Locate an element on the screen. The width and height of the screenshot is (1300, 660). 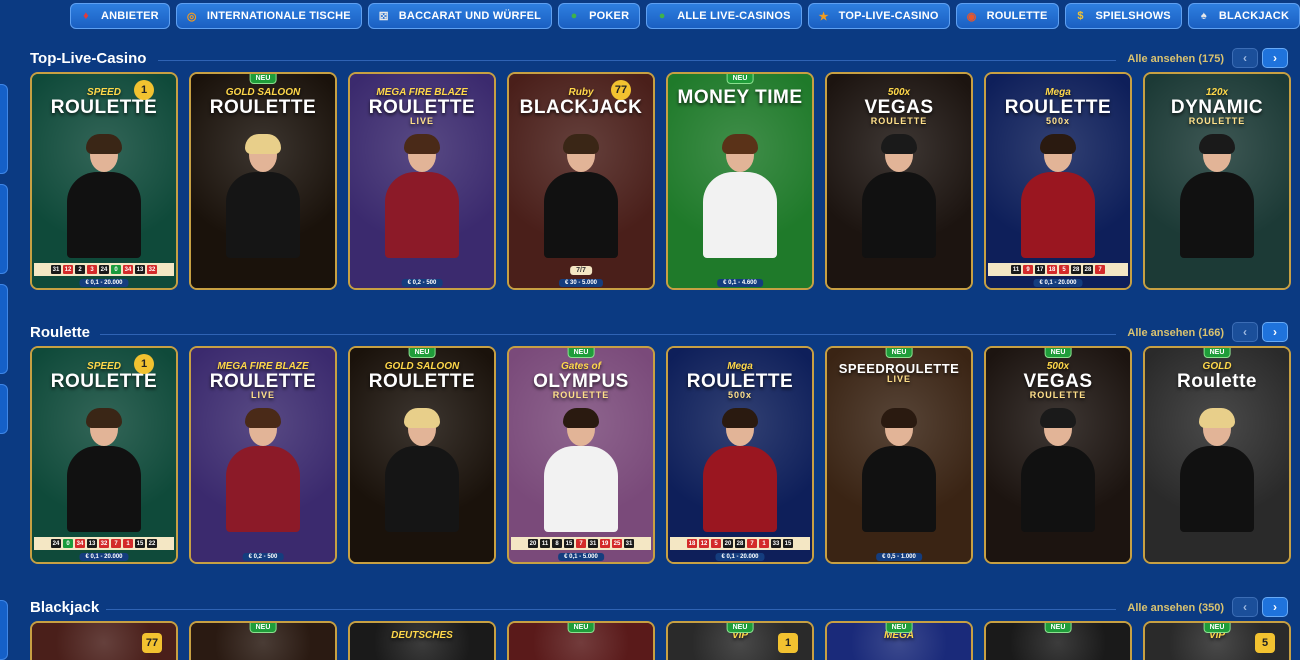
nav-button-baccarat-und-würfel: ⚄ BACCARAT UND WÜRFEL is located at coordinates (460, 16).